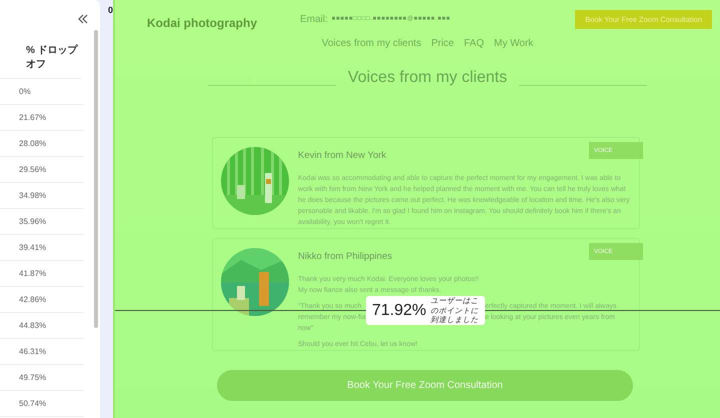 This screenshot has width=720, height=418. Describe the element at coordinates (42, 196) in the screenshot. I see `dropoff-value: 34.98%` at that location.